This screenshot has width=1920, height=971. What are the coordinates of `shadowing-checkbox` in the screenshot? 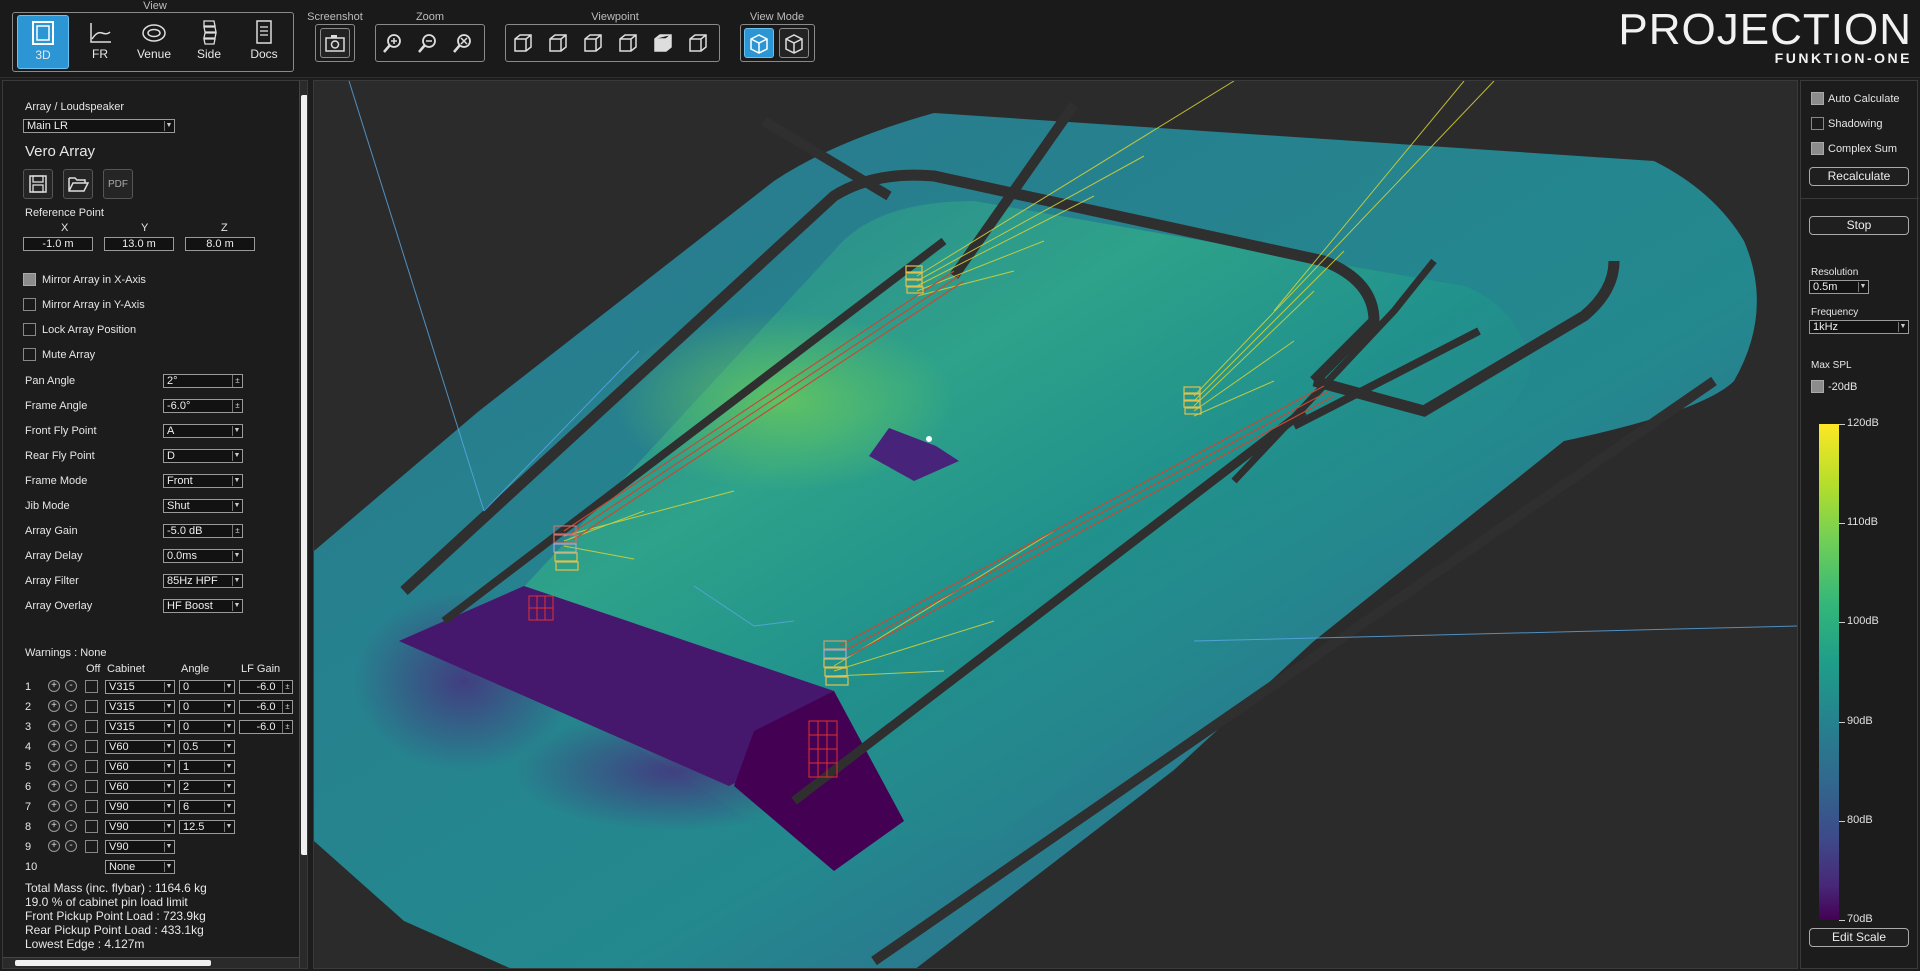 It's located at (1817, 123).